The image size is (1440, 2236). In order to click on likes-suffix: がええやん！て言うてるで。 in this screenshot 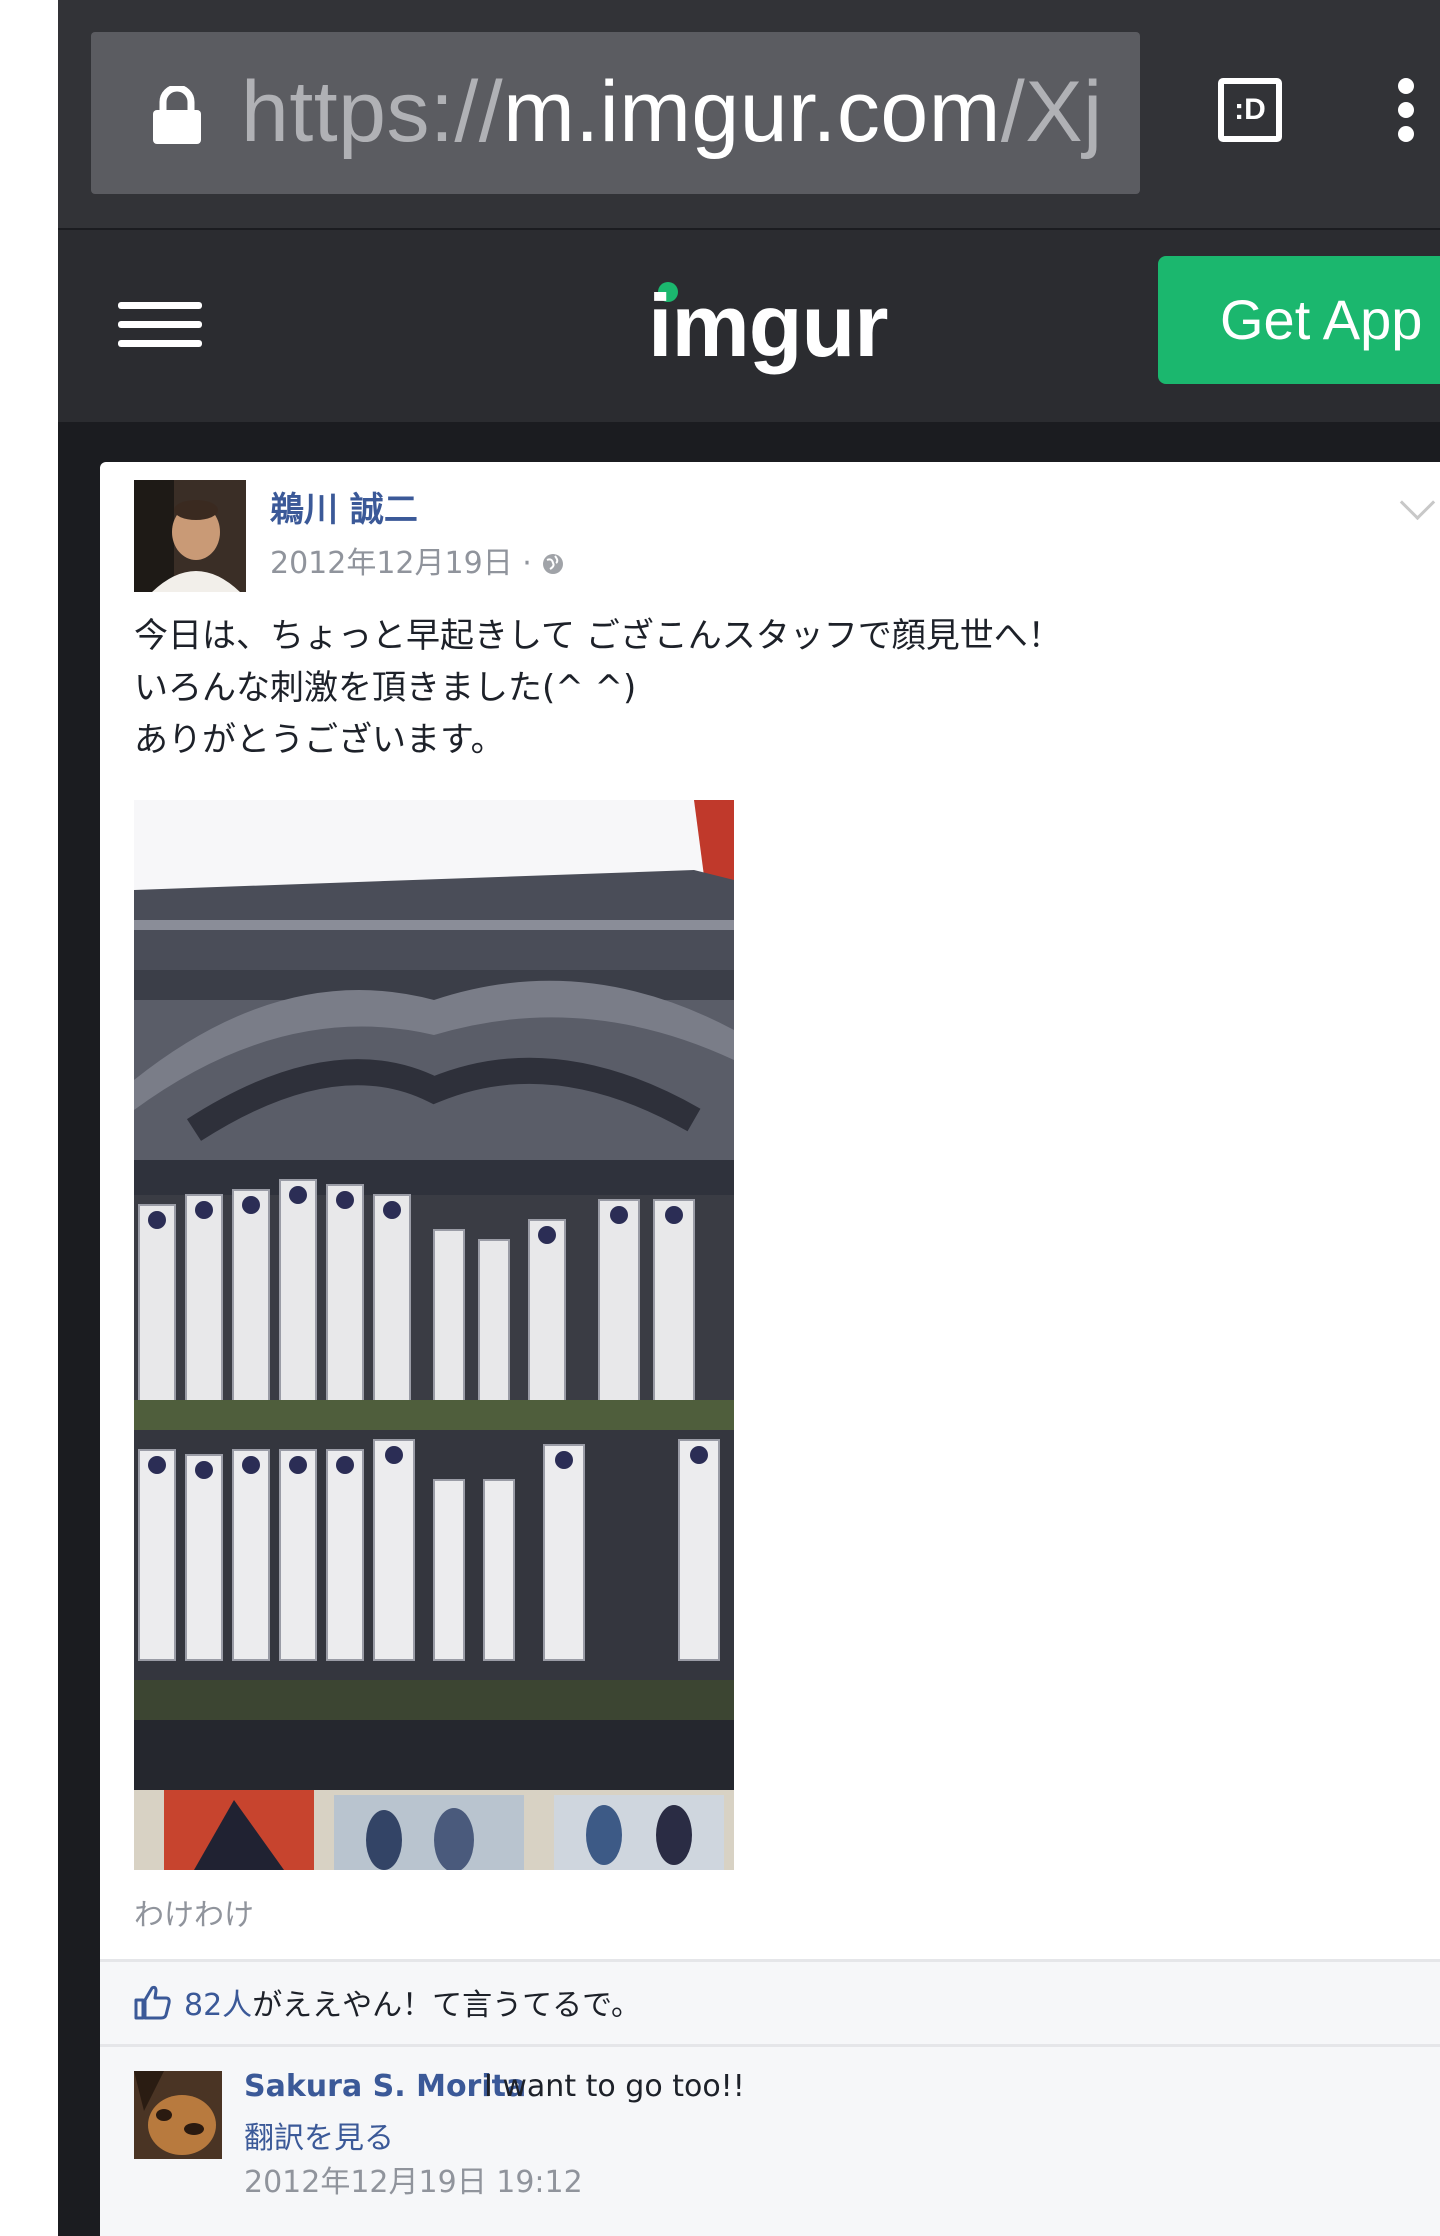, I will do `click(446, 2005)`.